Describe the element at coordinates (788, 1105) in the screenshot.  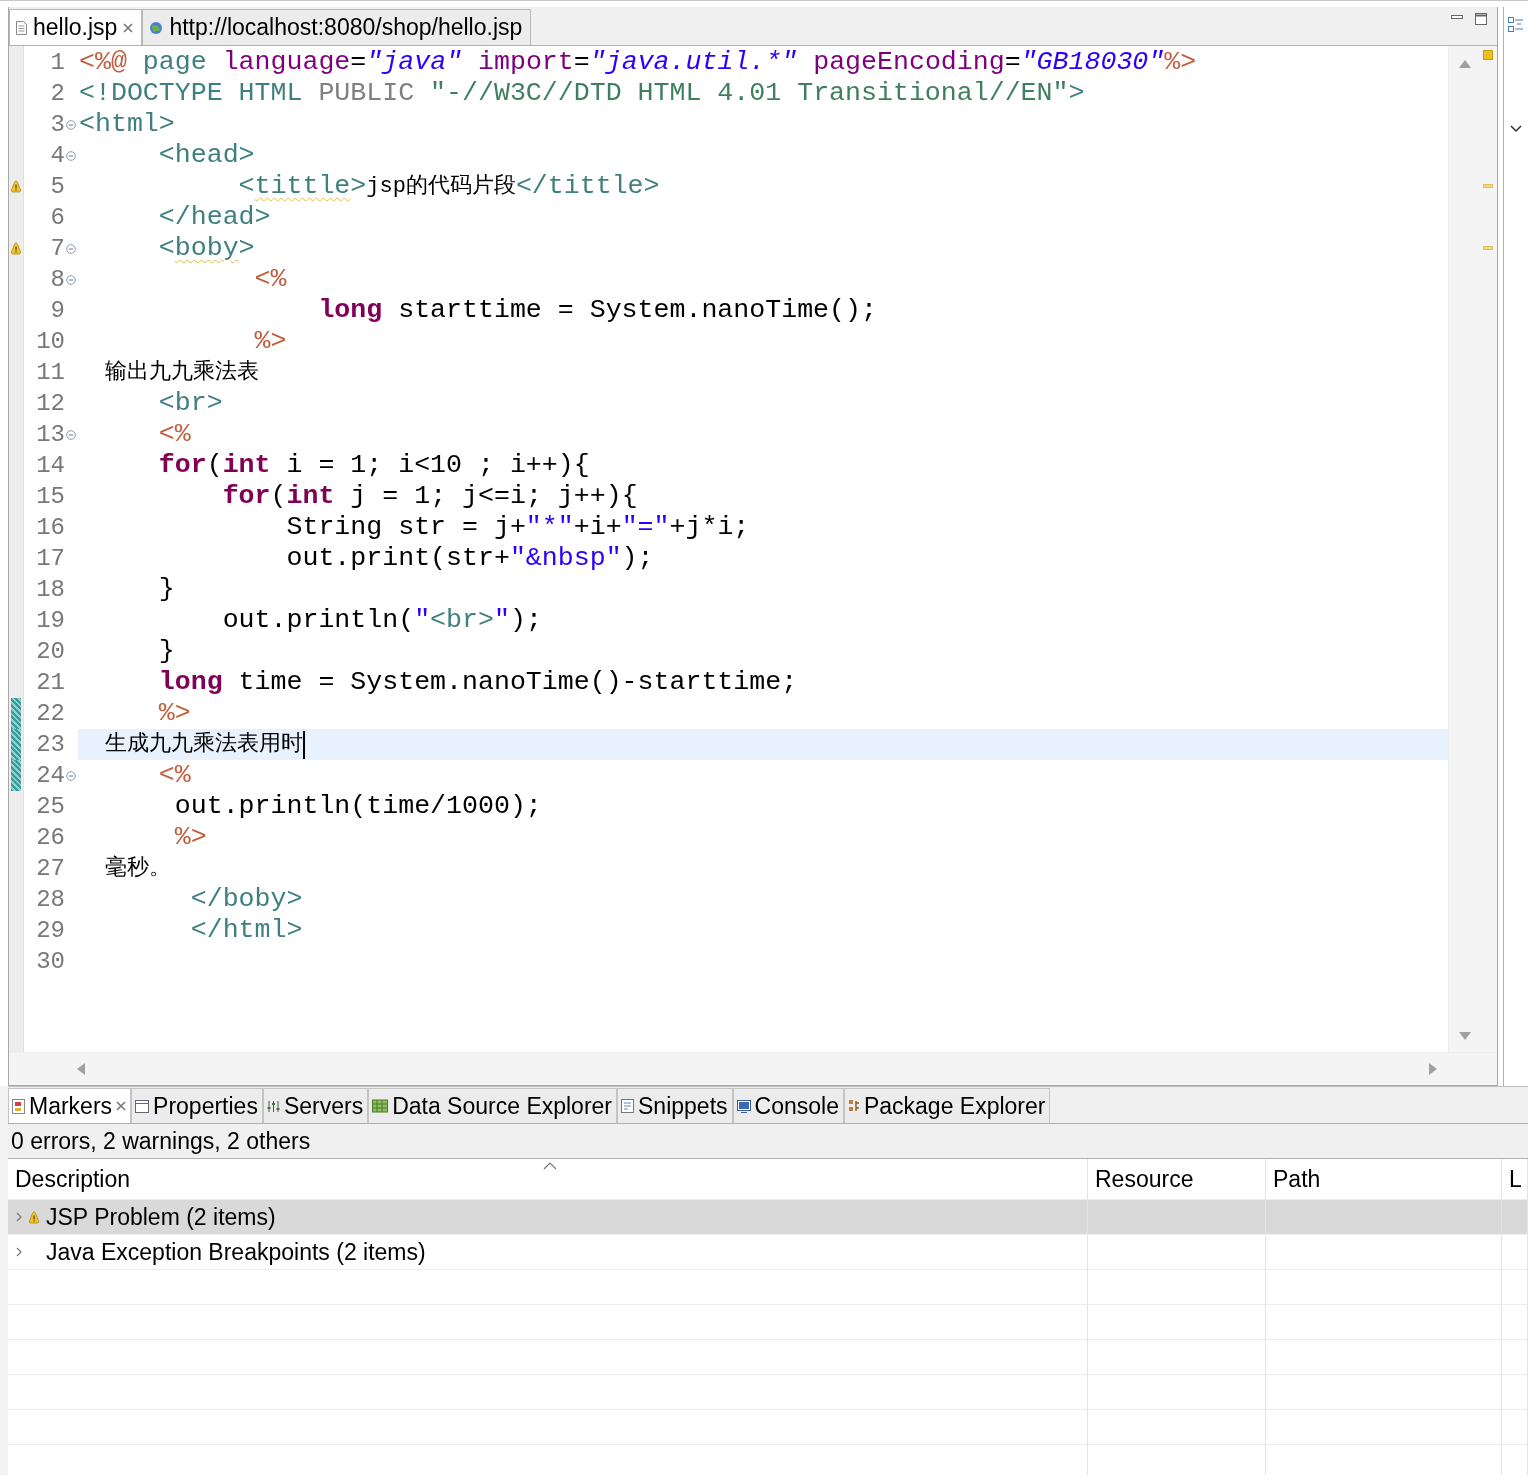
I see `panel-tab: Console` at that location.